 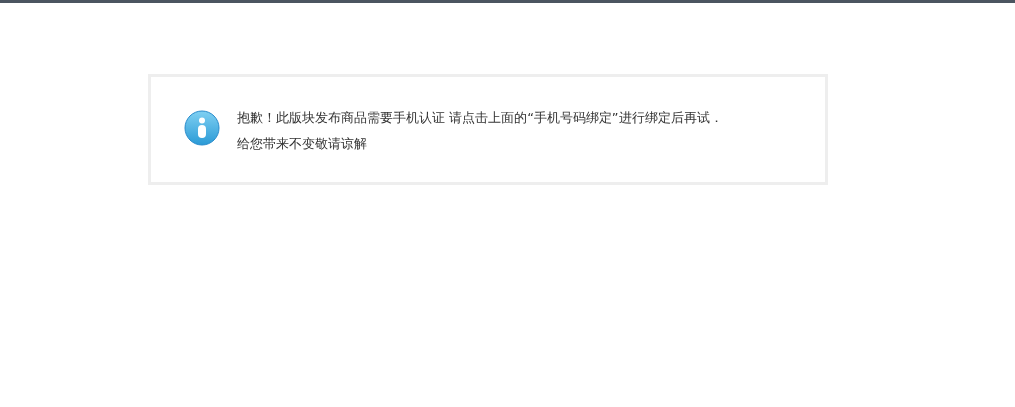 I want to click on message-text: 给您带来不变敬请谅解, so click(x=302, y=144).